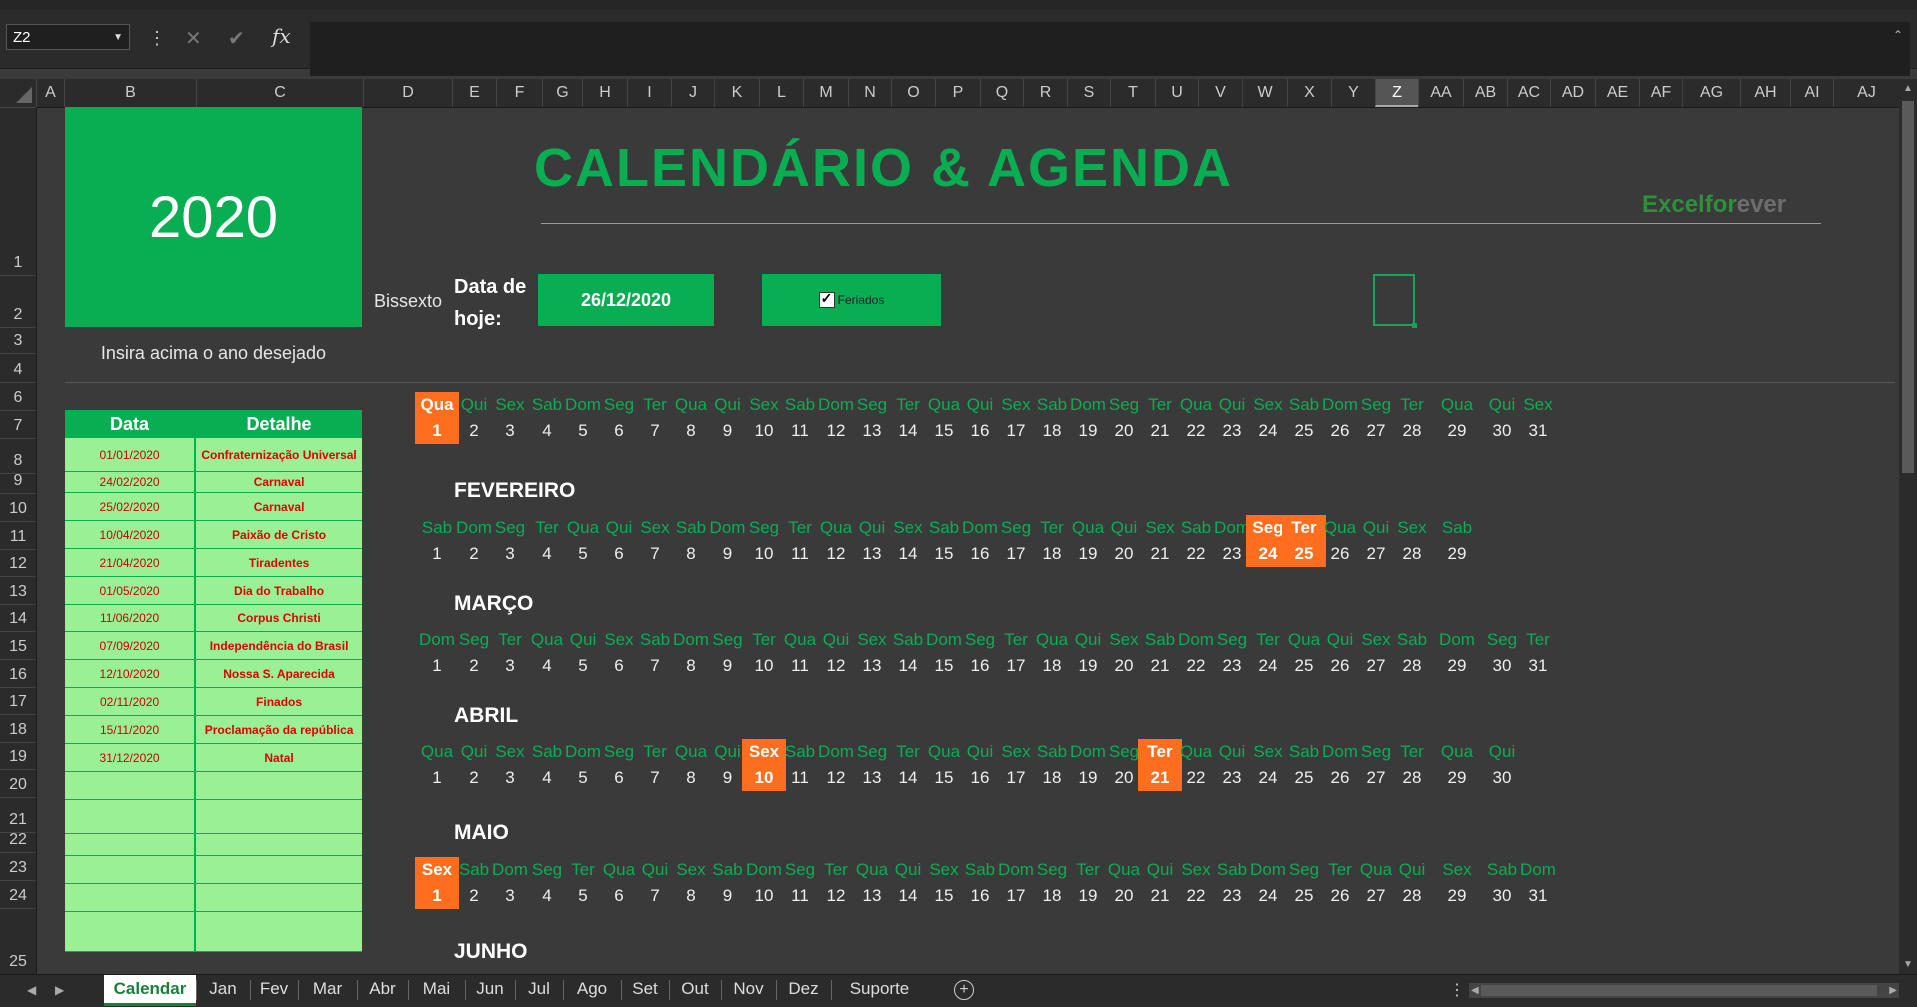 Image resolution: width=1917 pixels, height=1007 pixels. What do you see at coordinates (18, 841) in the screenshot?
I see `row-header: 22` at bounding box center [18, 841].